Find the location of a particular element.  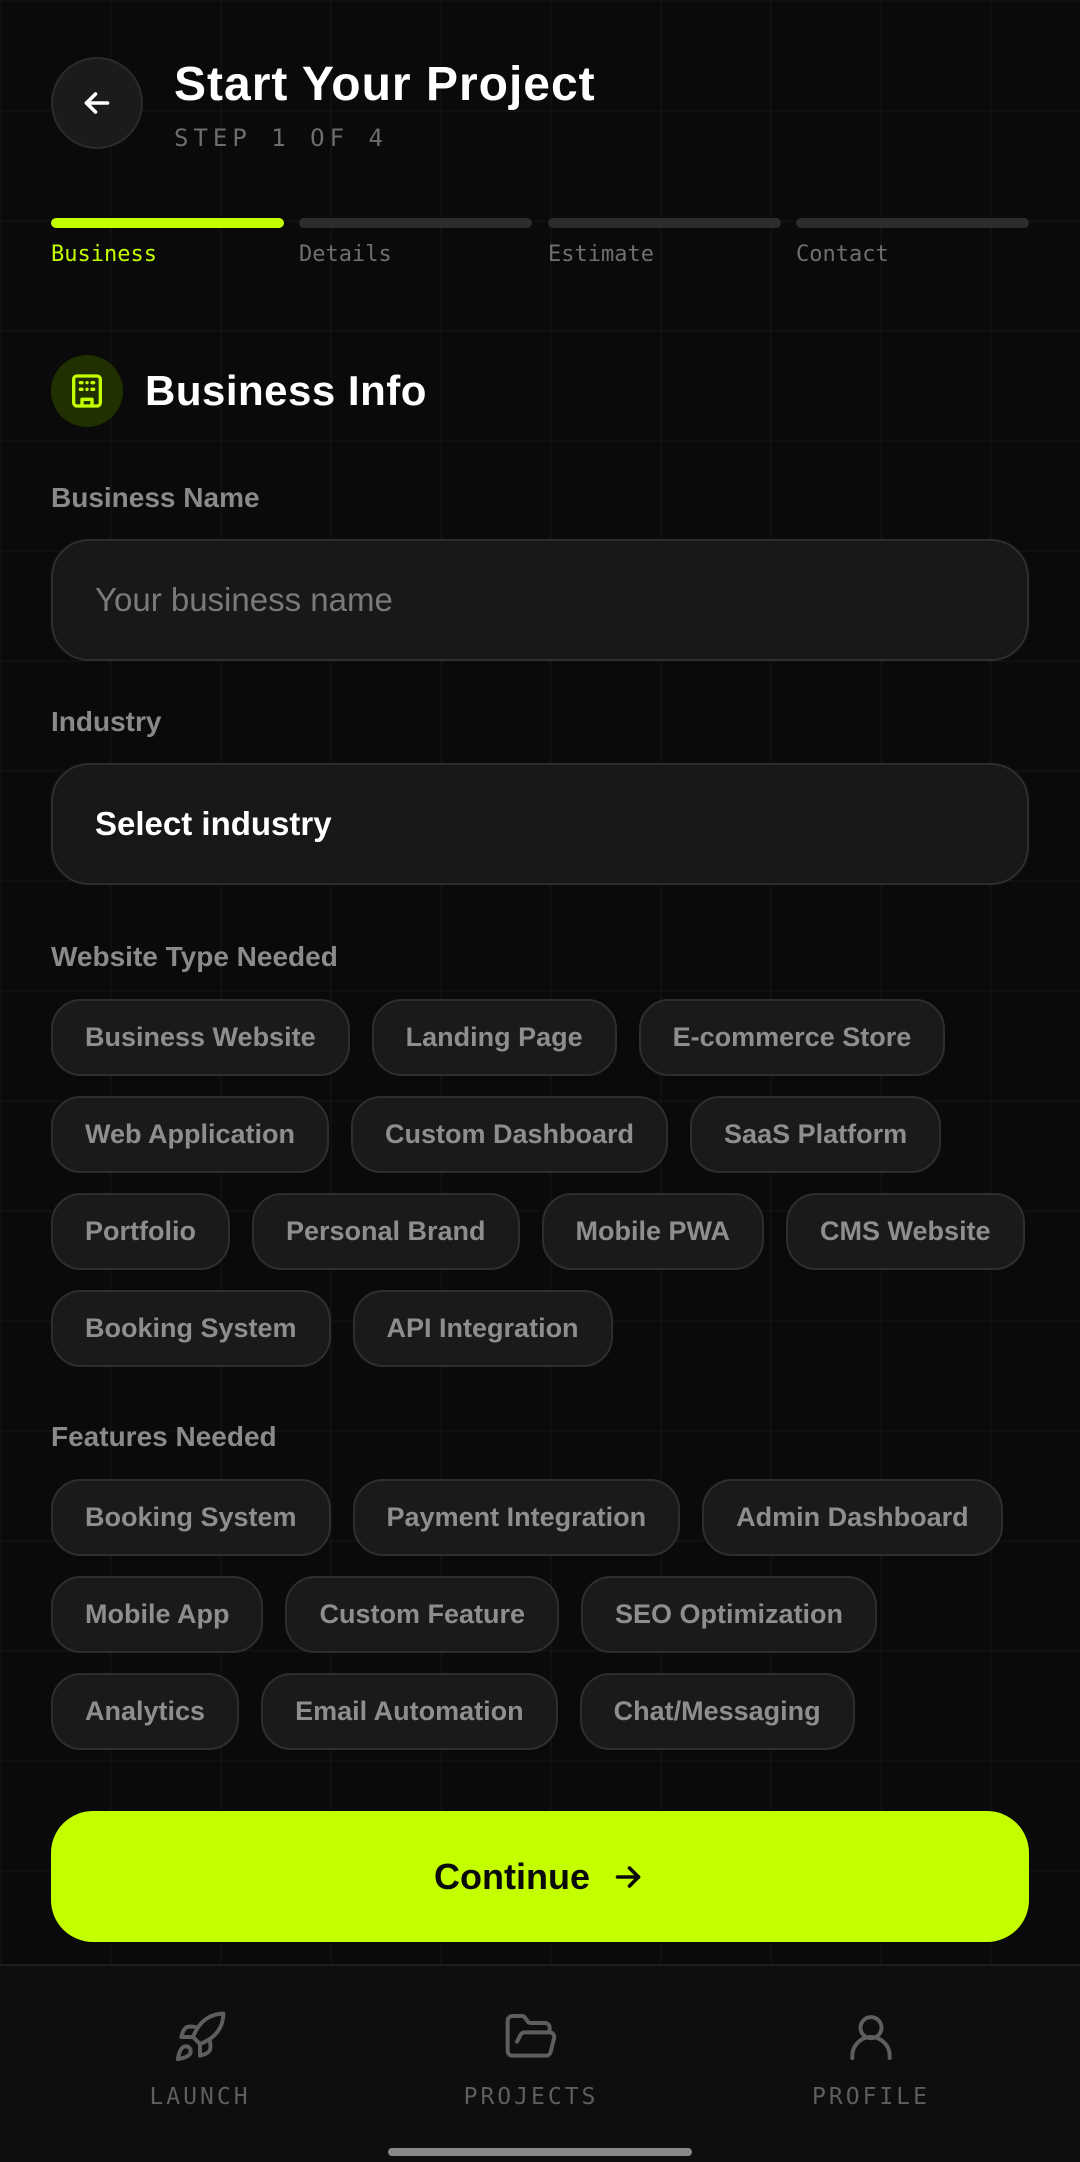

nav-label: PROFILE is located at coordinates (871, 2097).